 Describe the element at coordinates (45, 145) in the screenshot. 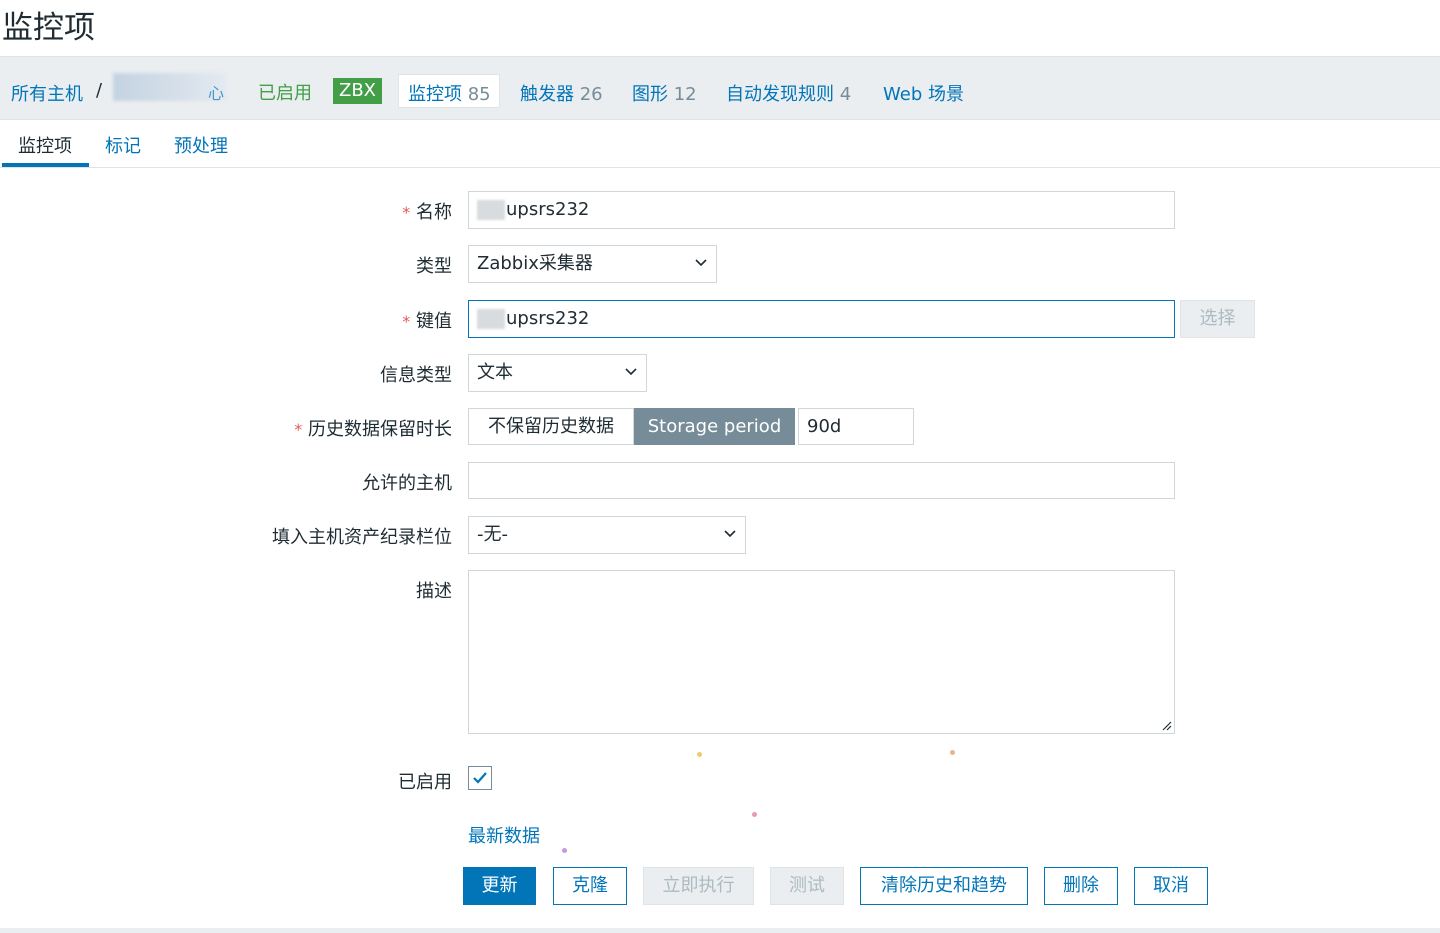

I see `tab-item: 监控项` at that location.